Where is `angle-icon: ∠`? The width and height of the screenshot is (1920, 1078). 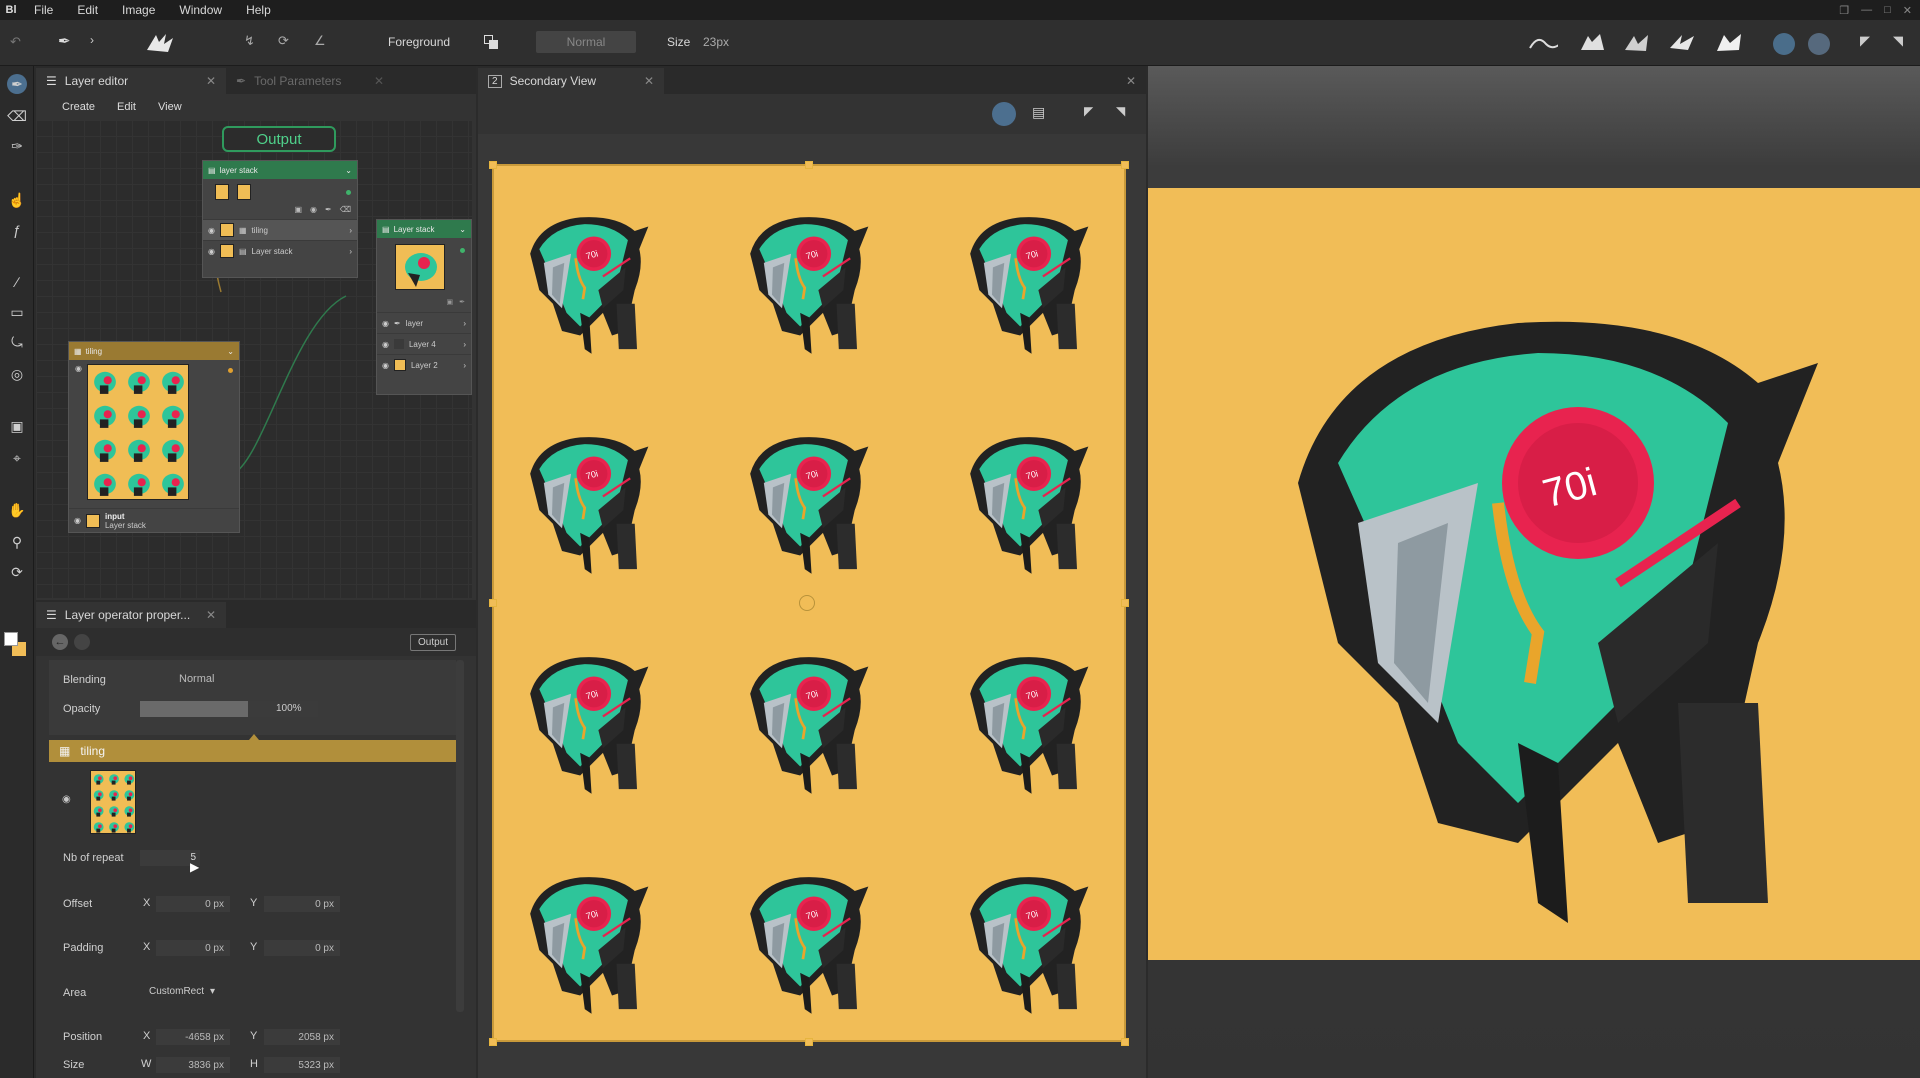 angle-icon: ∠ is located at coordinates (320, 41).